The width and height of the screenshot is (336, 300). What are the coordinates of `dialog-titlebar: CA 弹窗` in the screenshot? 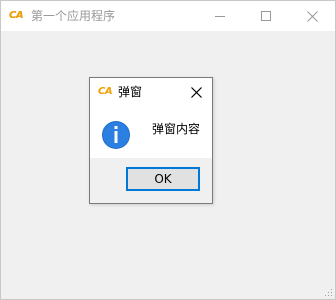 It's located at (151, 92).